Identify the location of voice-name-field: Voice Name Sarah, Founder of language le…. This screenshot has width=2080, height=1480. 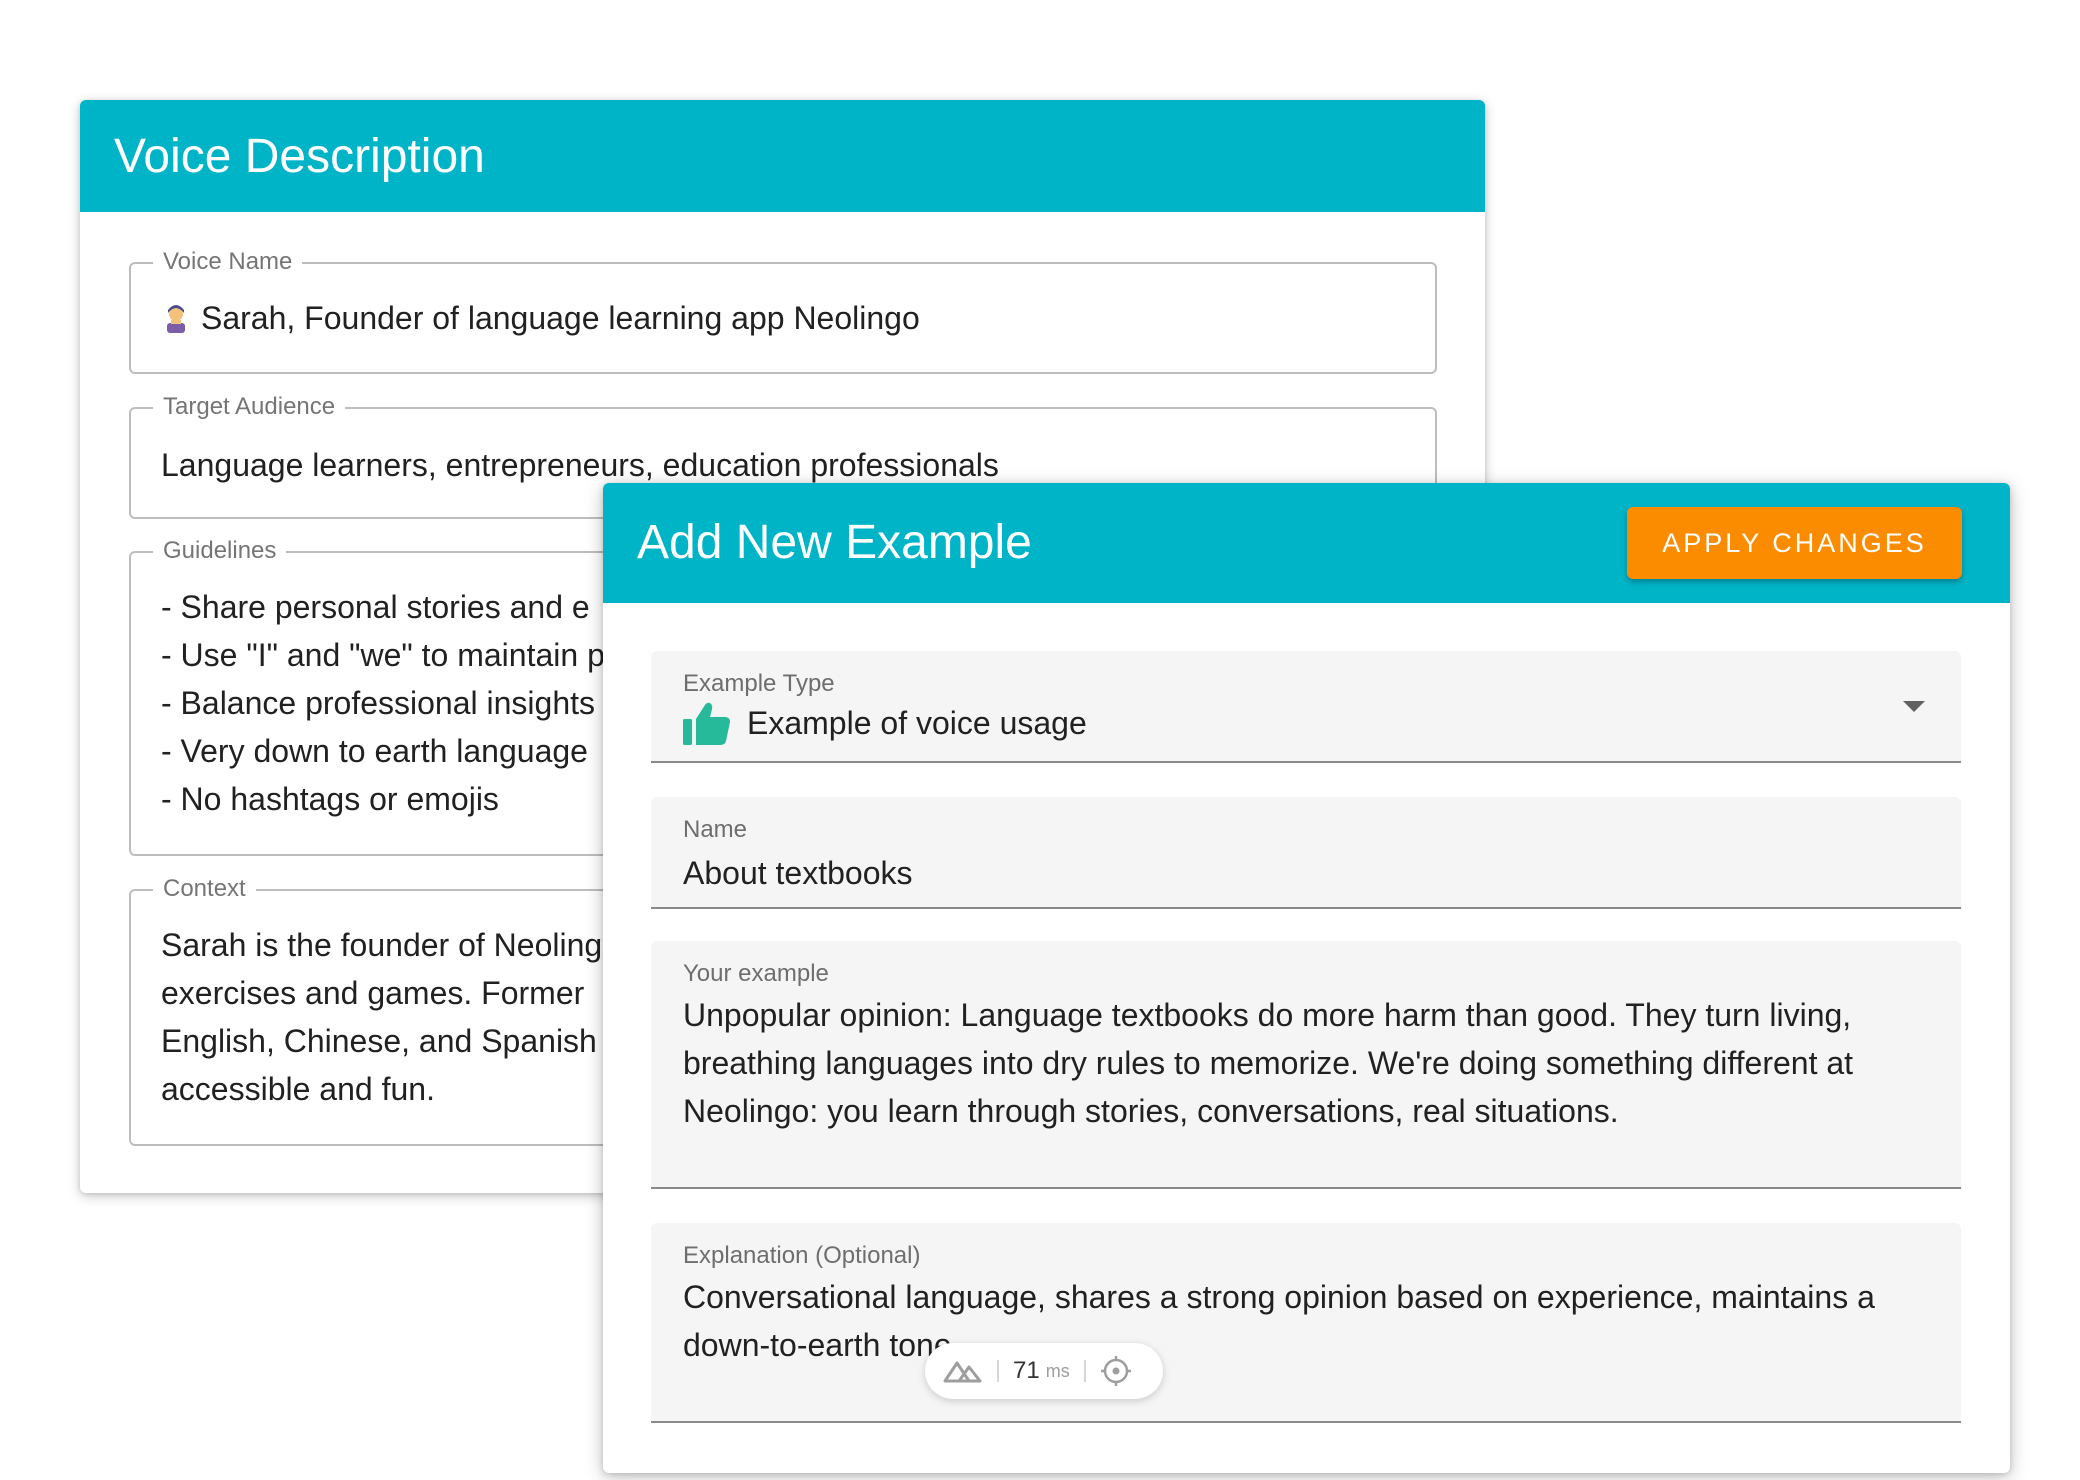
(783, 311).